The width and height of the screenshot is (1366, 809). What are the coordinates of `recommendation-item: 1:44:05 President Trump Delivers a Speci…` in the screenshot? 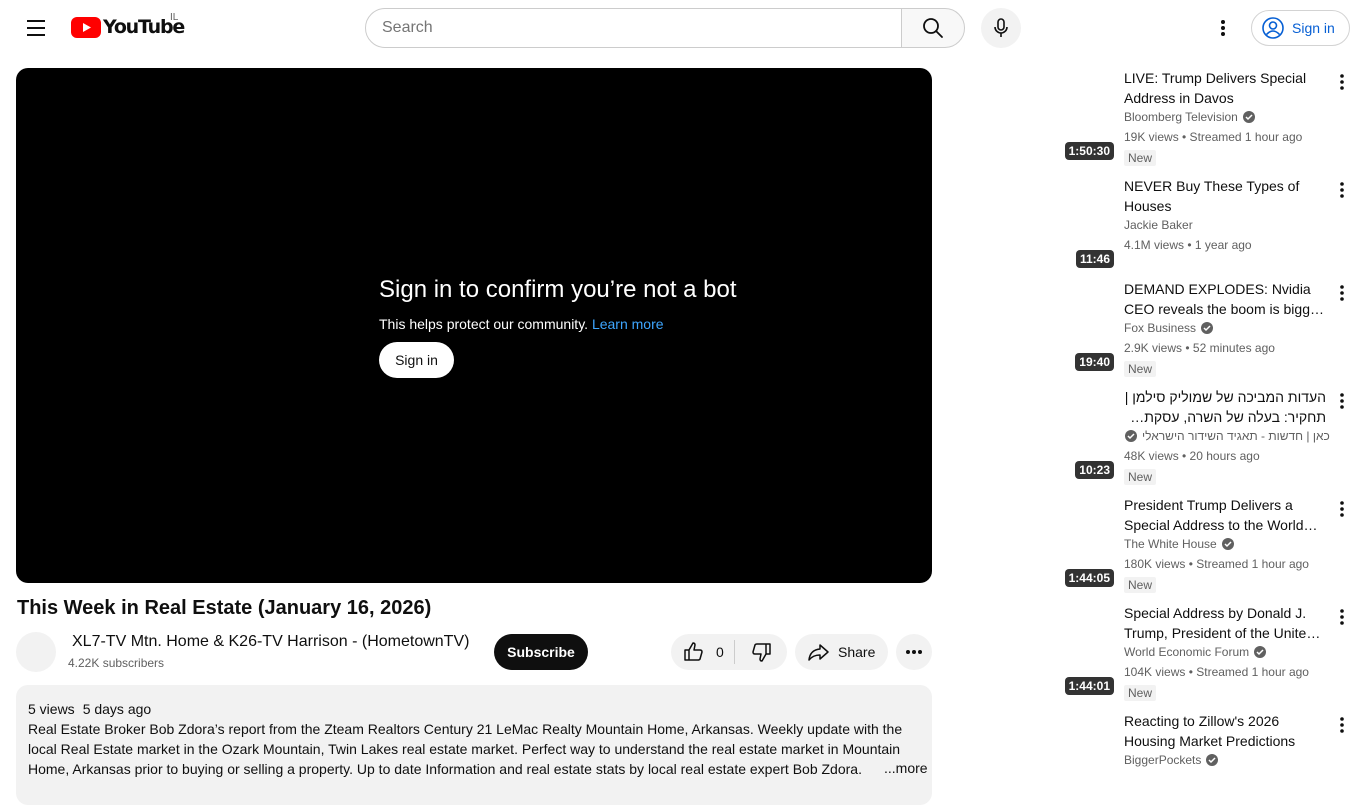 It's located at (1210, 543).